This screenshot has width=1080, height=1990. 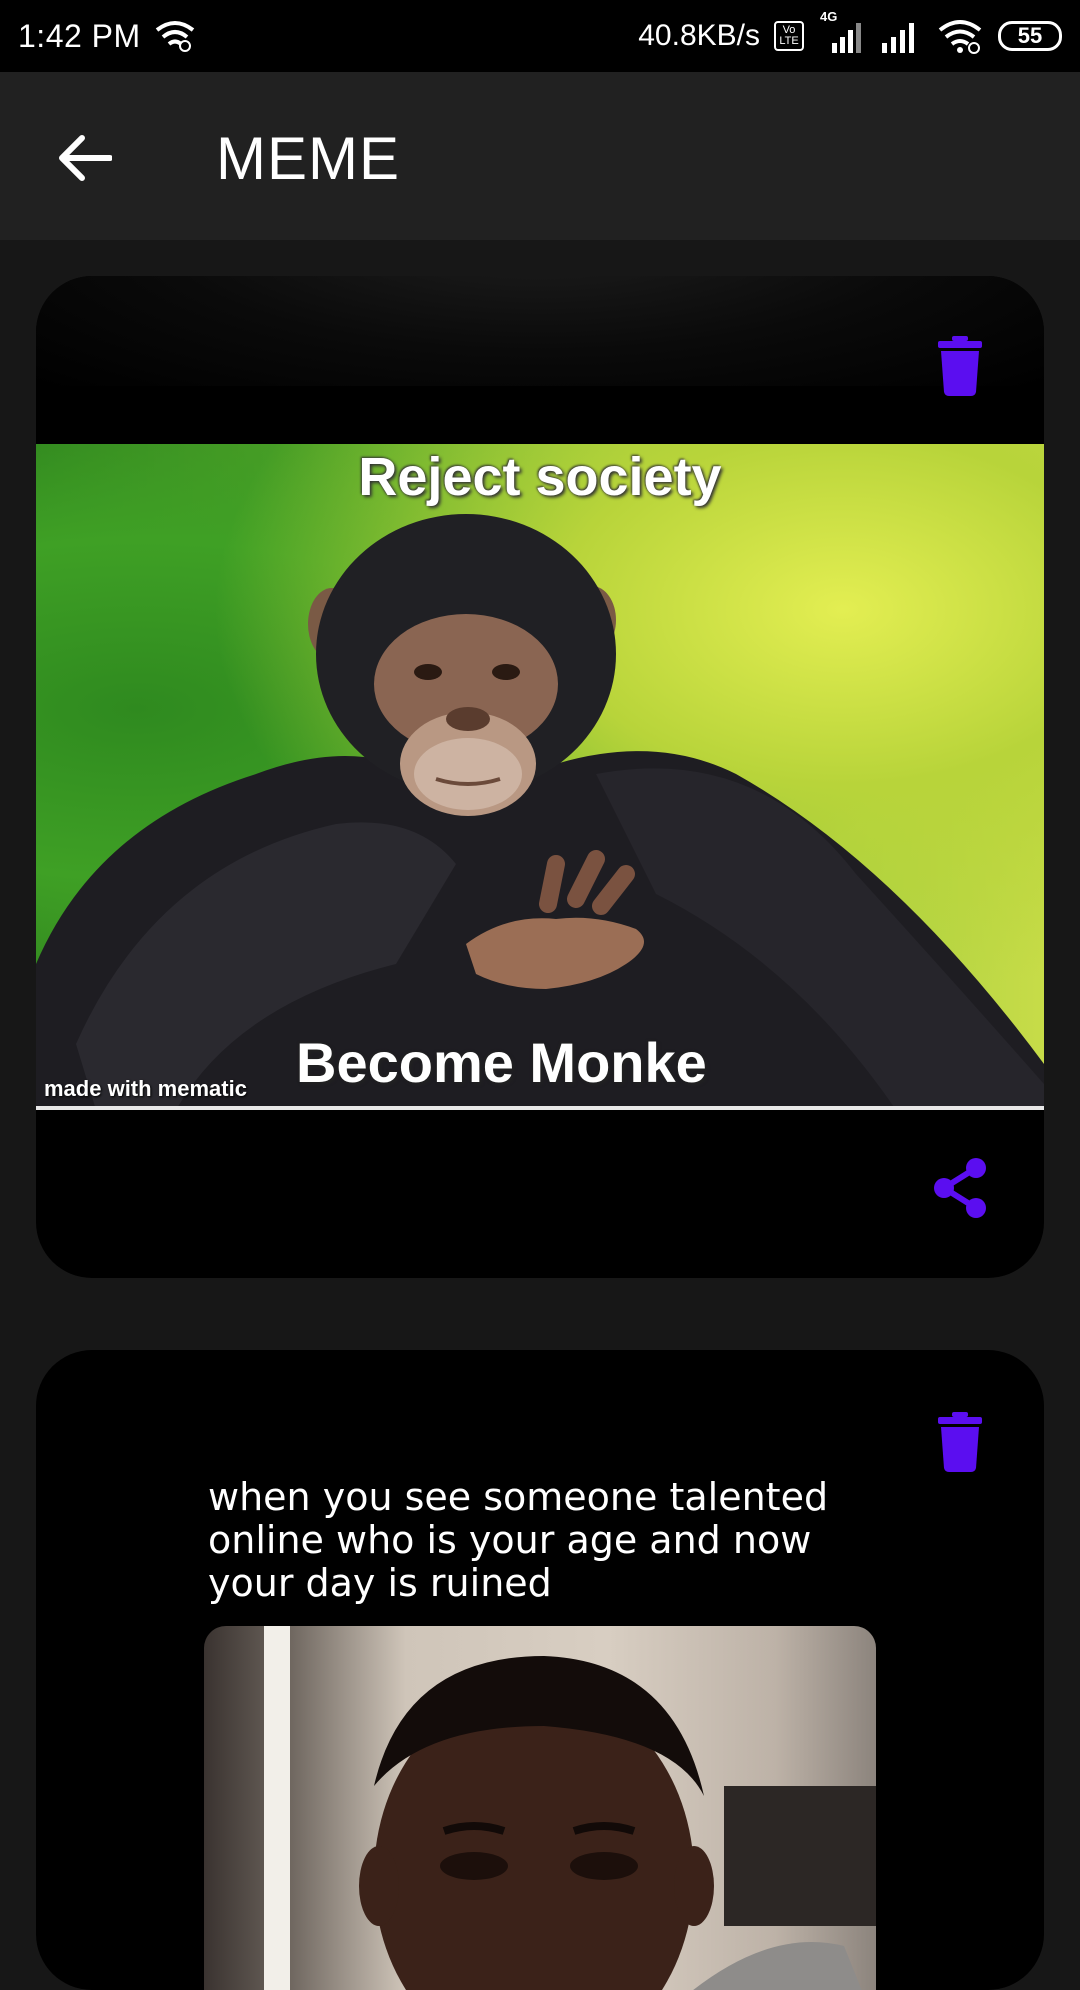 I want to click on battery-icon: 55, so click(x=1030, y=36).